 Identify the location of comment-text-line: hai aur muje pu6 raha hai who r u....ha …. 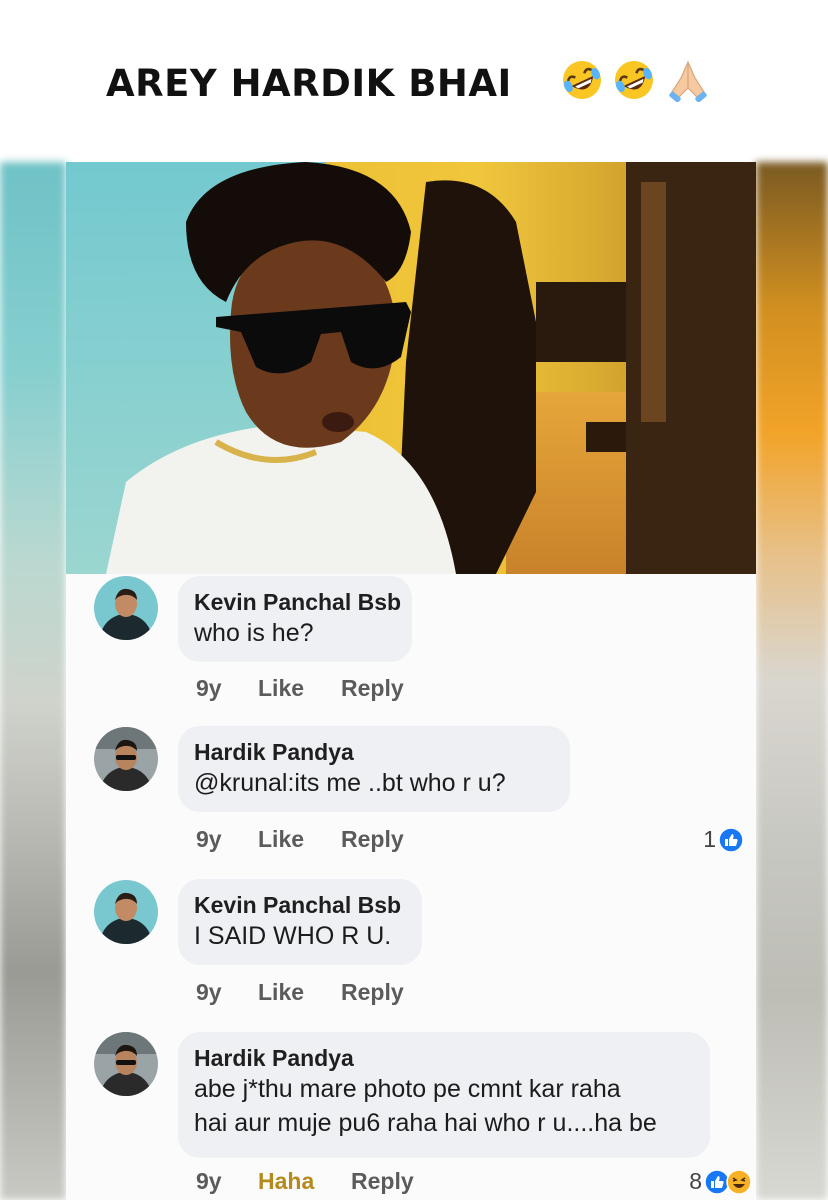
(425, 1123).